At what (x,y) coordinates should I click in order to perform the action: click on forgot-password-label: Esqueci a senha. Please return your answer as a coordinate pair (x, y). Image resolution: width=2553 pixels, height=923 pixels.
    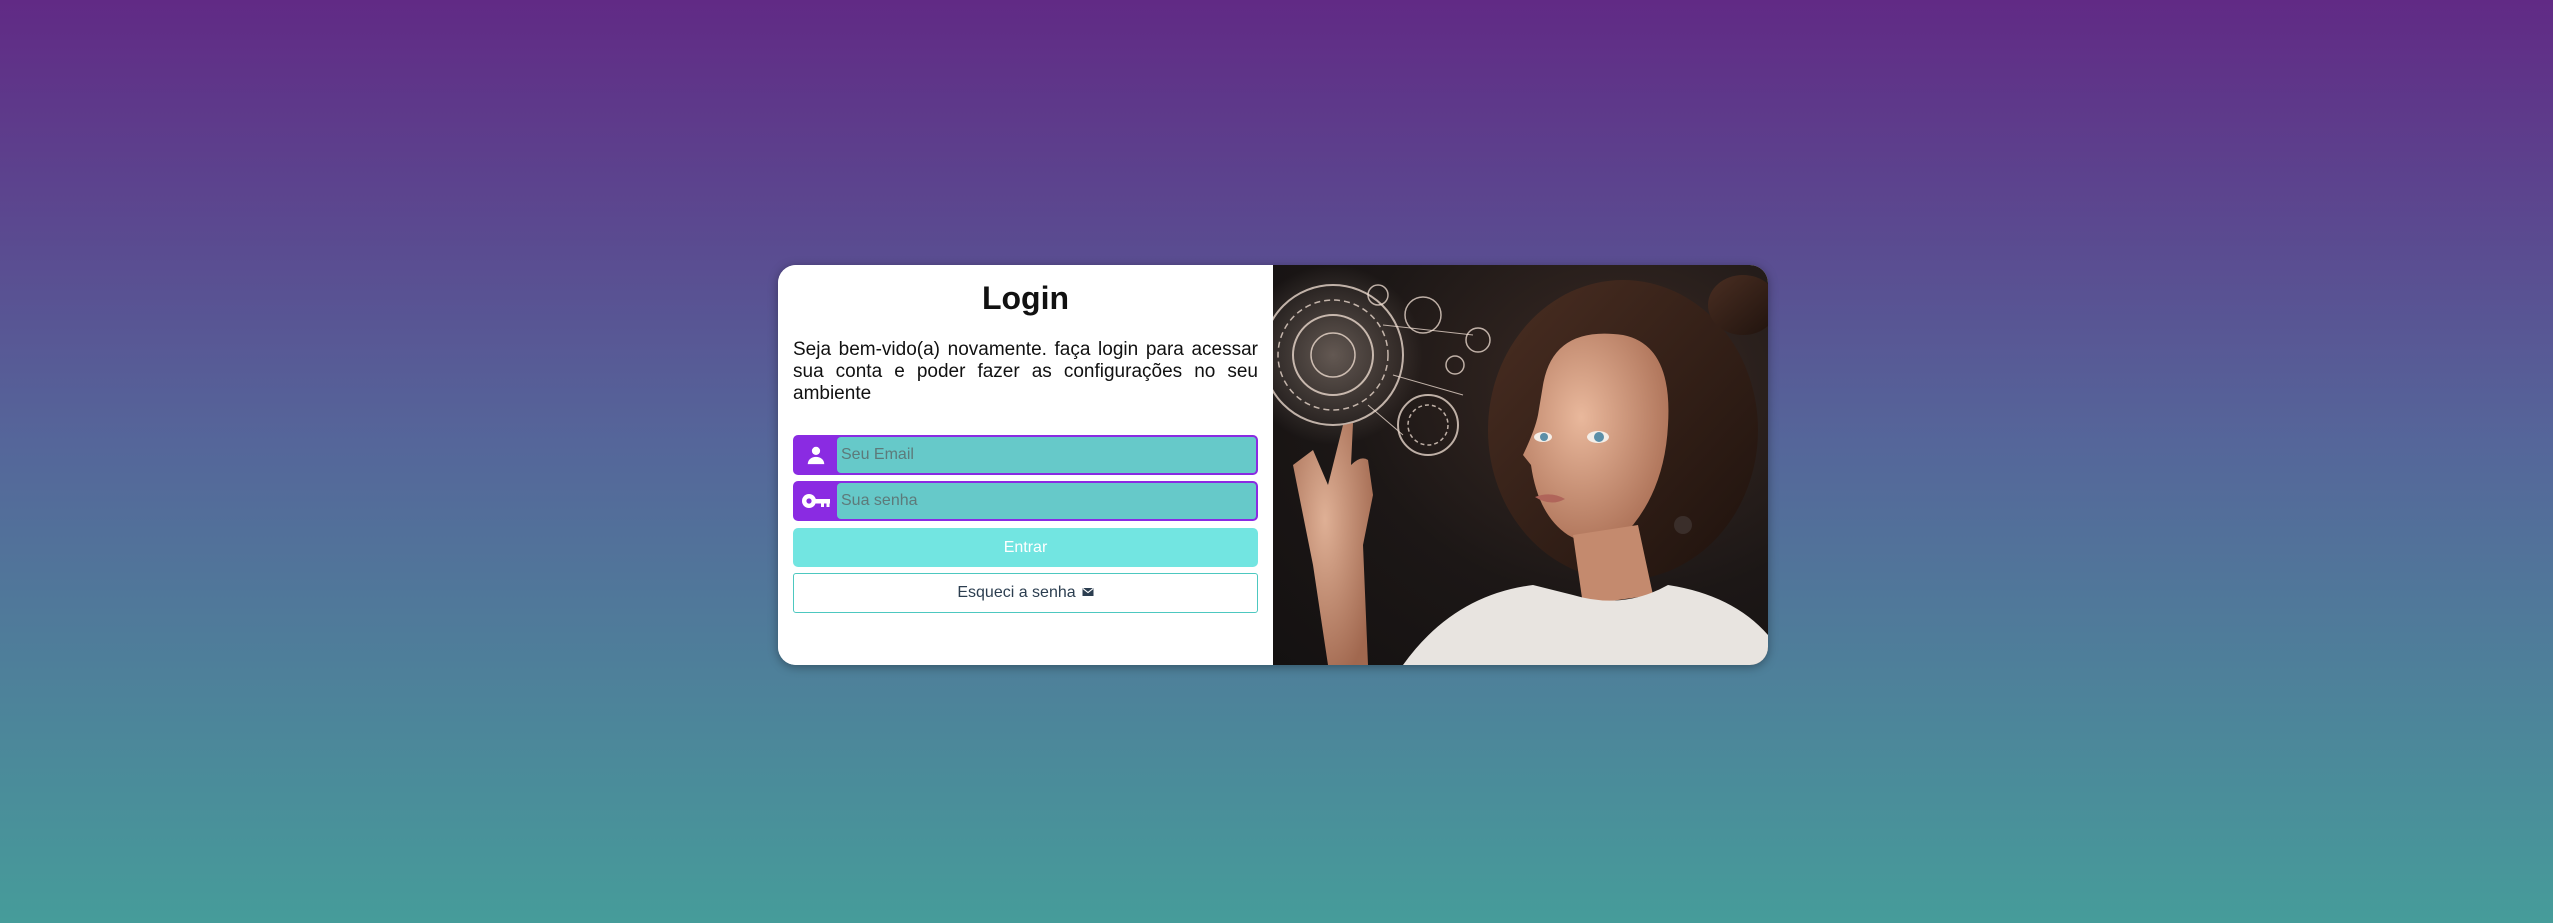
    Looking at the image, I should click on (1016, 592).